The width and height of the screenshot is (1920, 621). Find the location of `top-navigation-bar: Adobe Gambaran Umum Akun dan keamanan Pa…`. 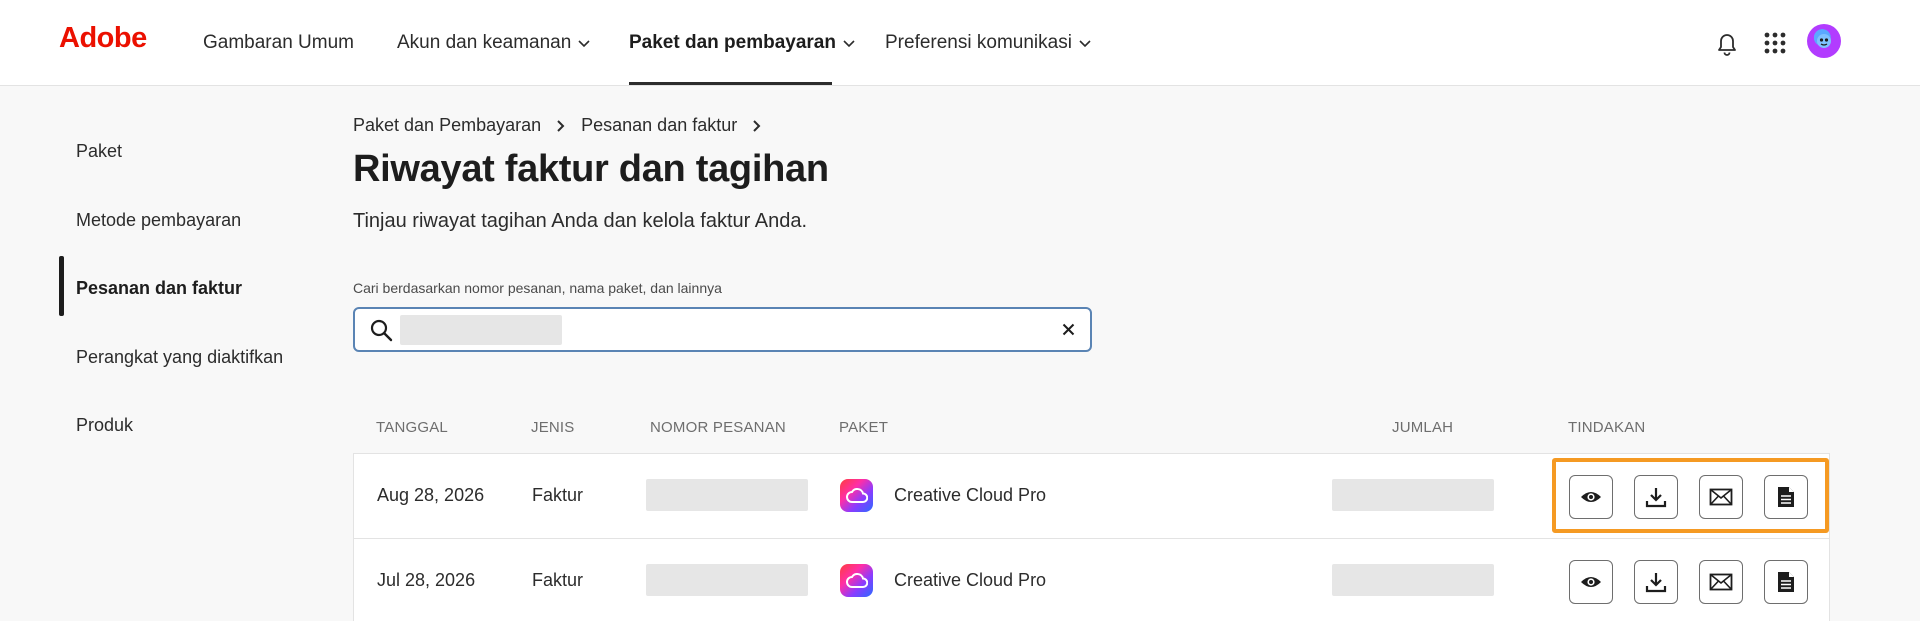

top-navigation-bar: Adobe Gambaran Umum Akun dan keamanan Pa… is located at coordinates (960, 43).